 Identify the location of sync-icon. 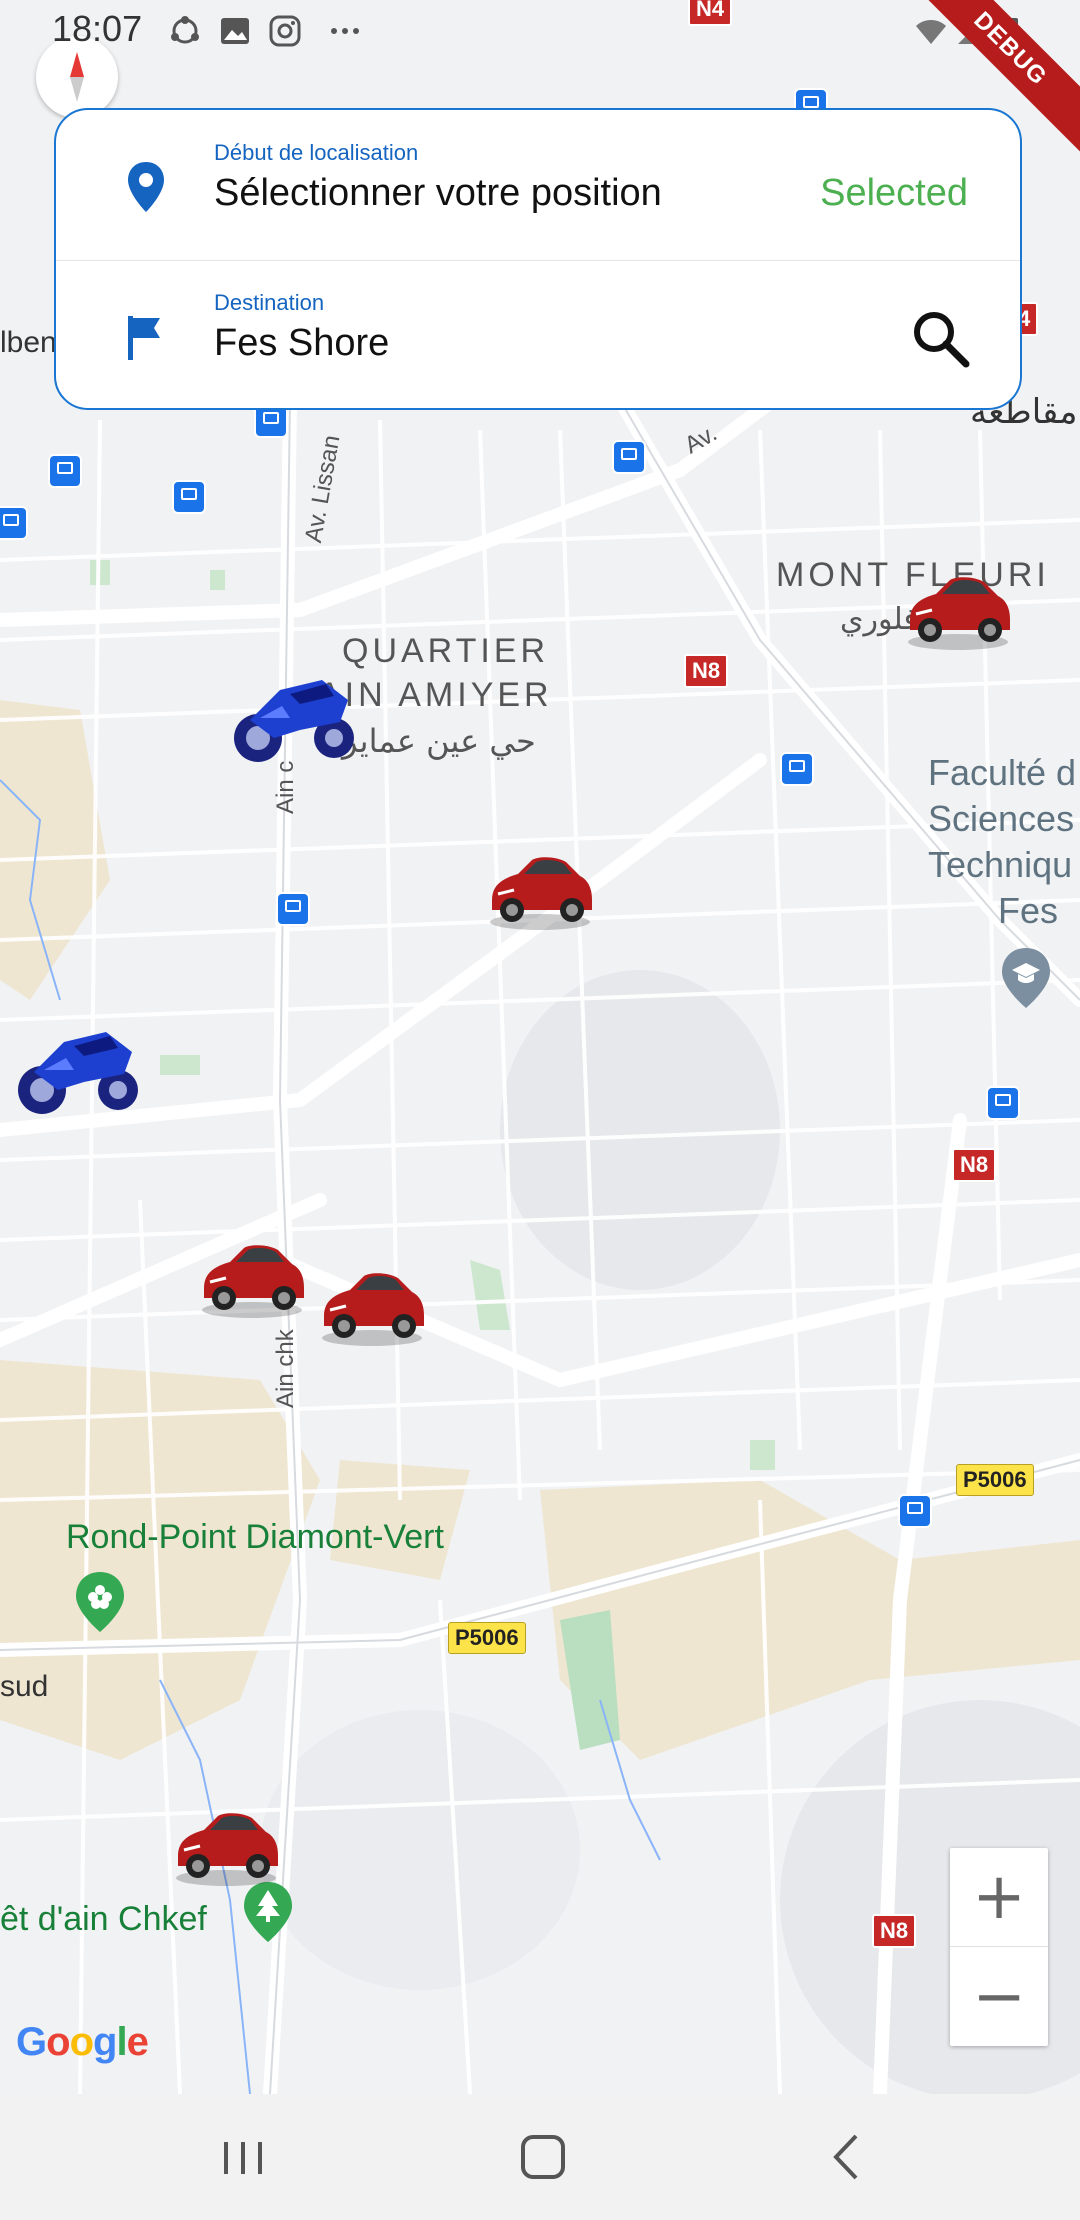
(185, 30).